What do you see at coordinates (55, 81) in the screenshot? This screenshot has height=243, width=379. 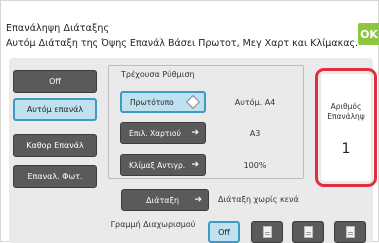 I see `mode-off-button: Off` at bounding box center [55, 81].